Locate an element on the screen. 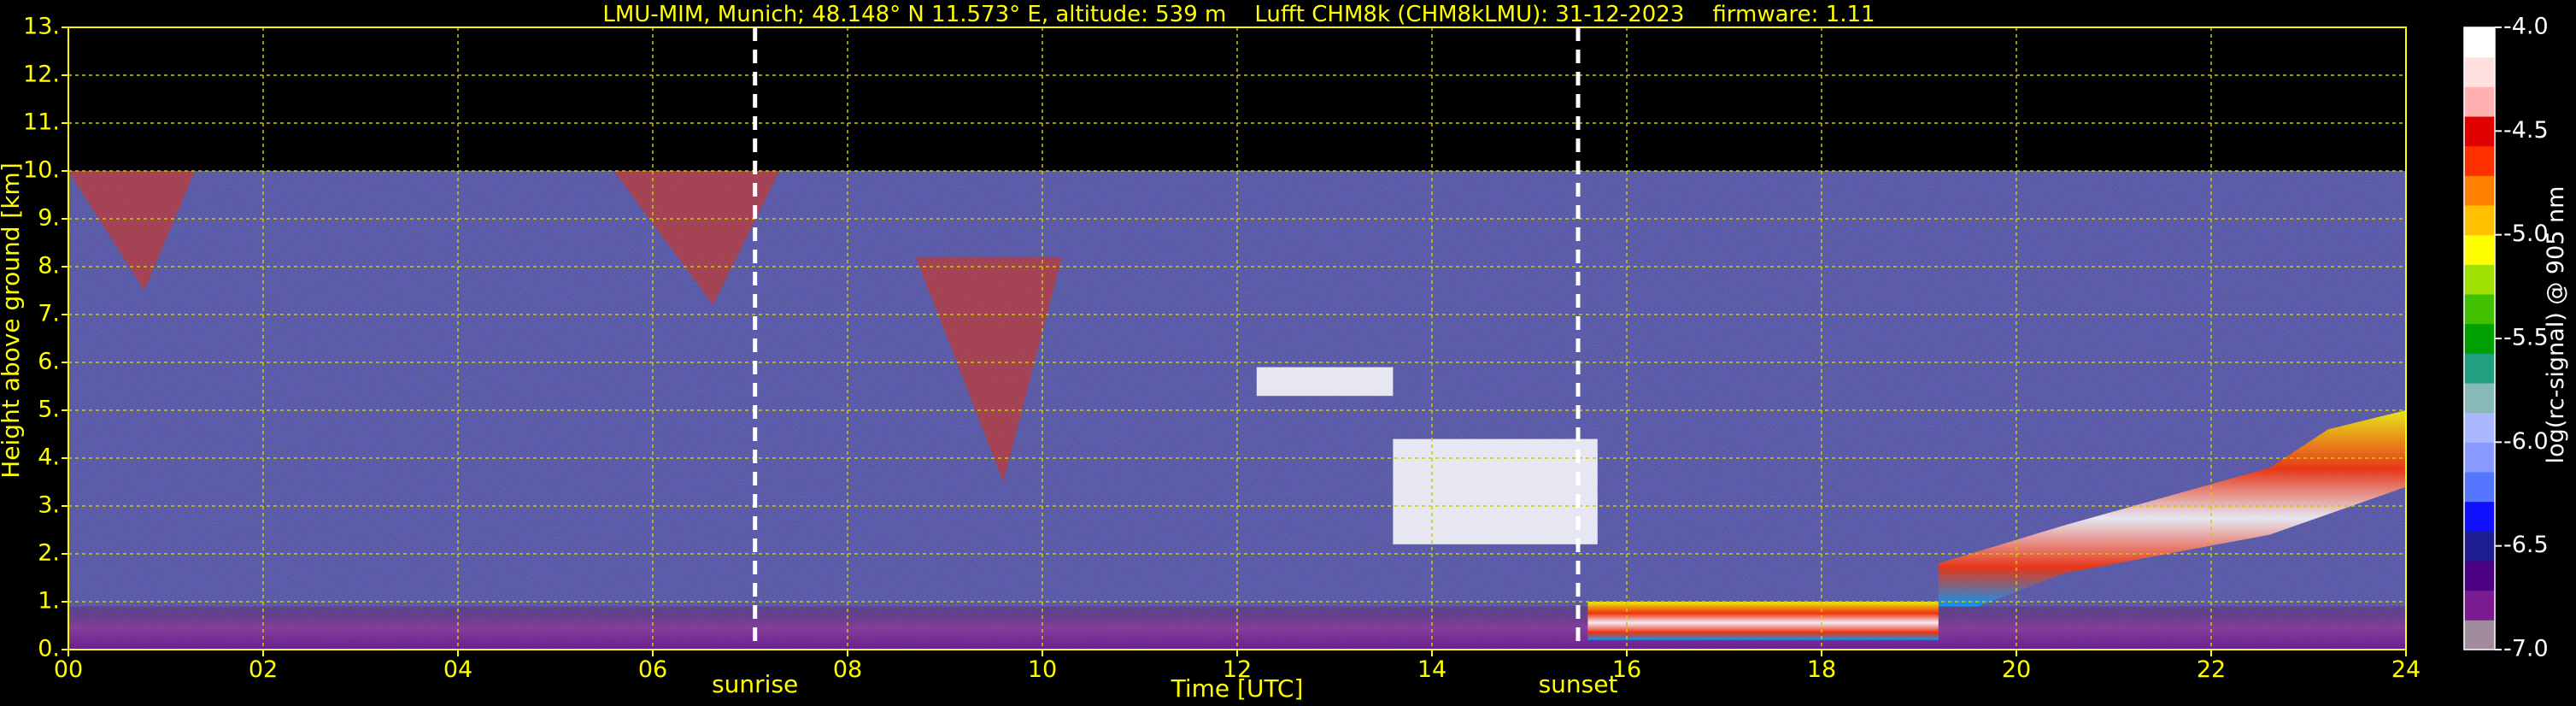 This screenshot has width=2576, height=706. x-tick-label: 04 is located at coordinates (457, 669).